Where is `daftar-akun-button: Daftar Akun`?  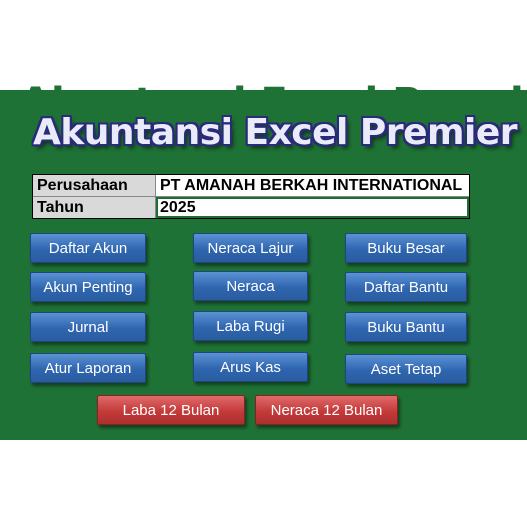 daftar-akun-button: Daftar Akun is located at coordinates (88, 248).